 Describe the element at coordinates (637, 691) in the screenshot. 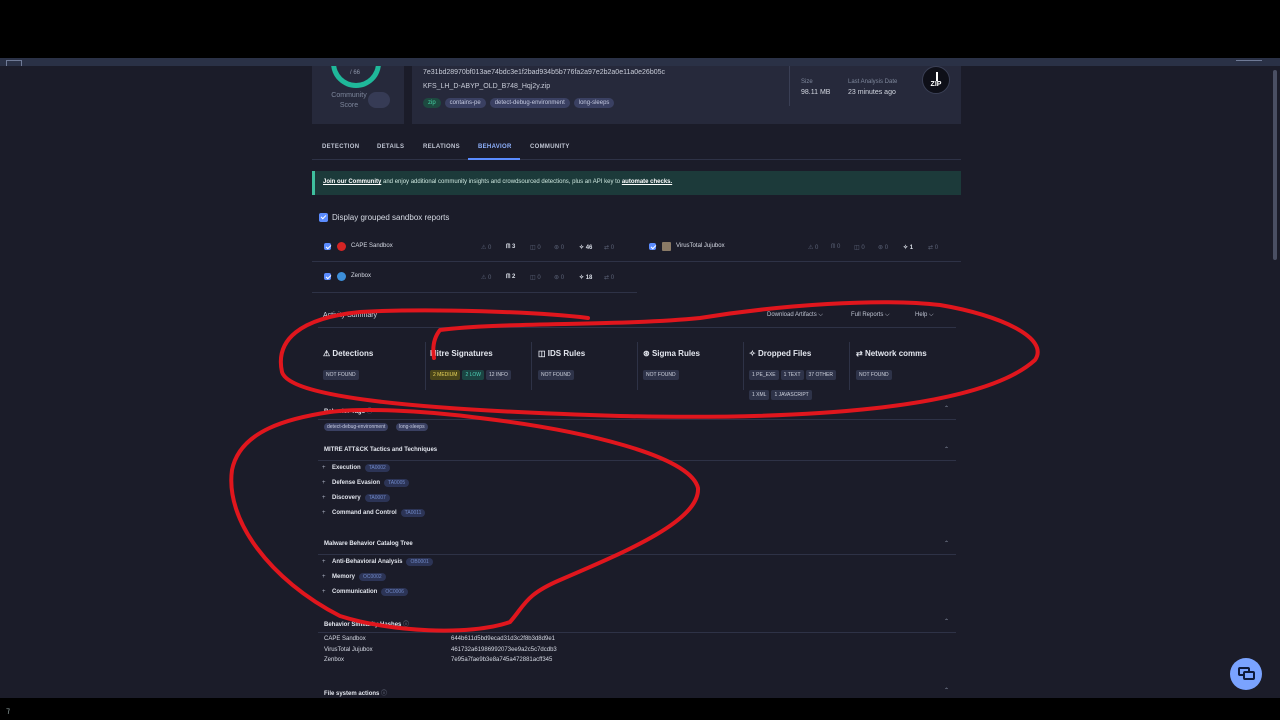

I see `file-system-header: File system actions ⓘ ⌃` at that location.